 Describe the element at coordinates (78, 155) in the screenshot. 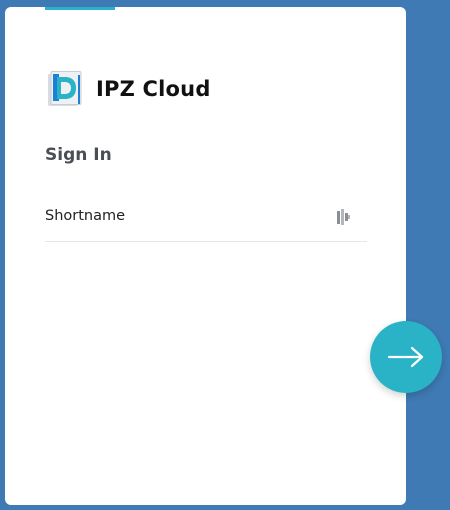

I see `signin-title: Sign In` at that location.